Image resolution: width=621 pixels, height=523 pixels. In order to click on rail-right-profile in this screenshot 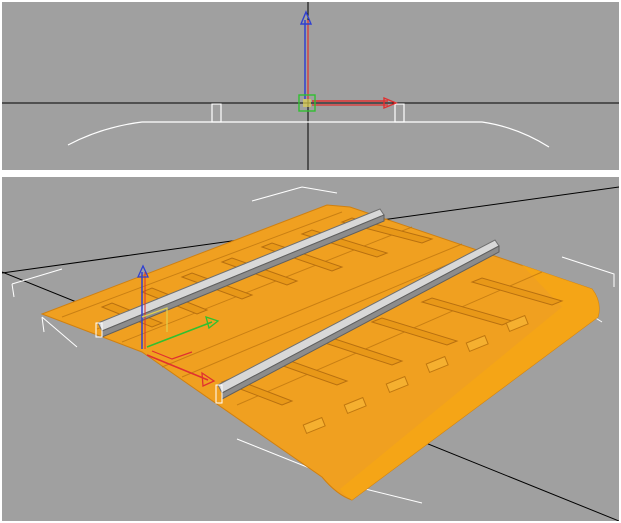, I will do `click(399, 113)`.